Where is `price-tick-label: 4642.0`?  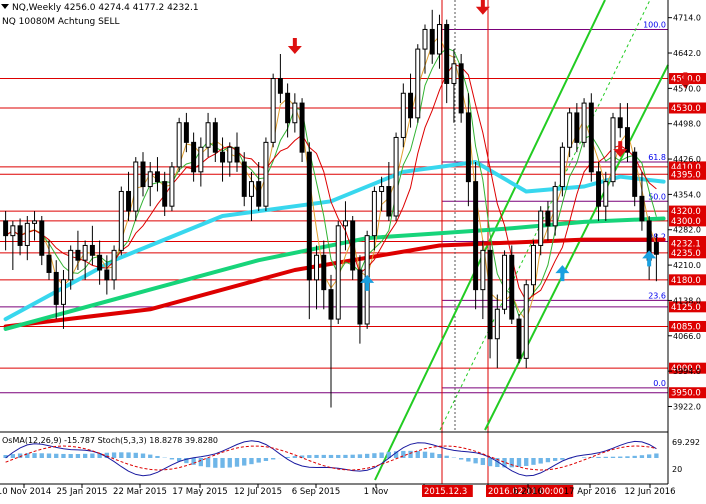
price-tick-label: 4642.0 is located at coordinates (687, 53).